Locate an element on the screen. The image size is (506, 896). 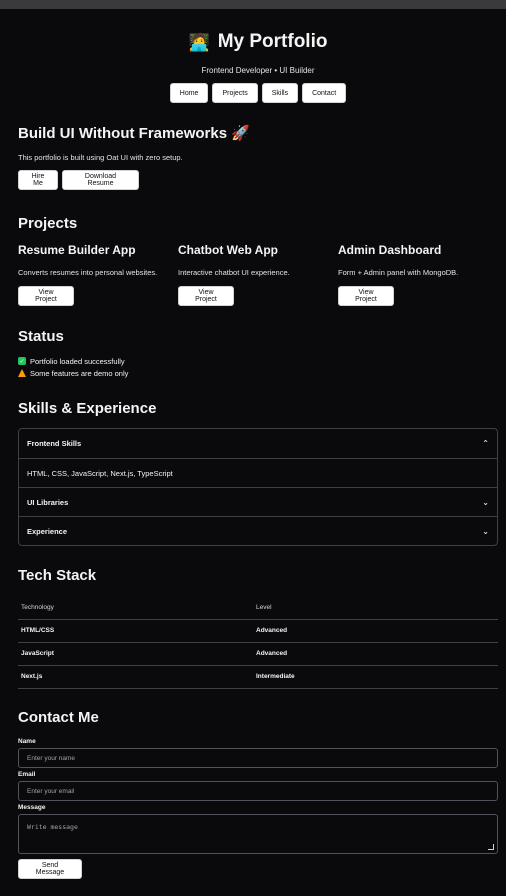
title-row: 🧑‍💻 My Portfolio is located at coordinates (258, 42).